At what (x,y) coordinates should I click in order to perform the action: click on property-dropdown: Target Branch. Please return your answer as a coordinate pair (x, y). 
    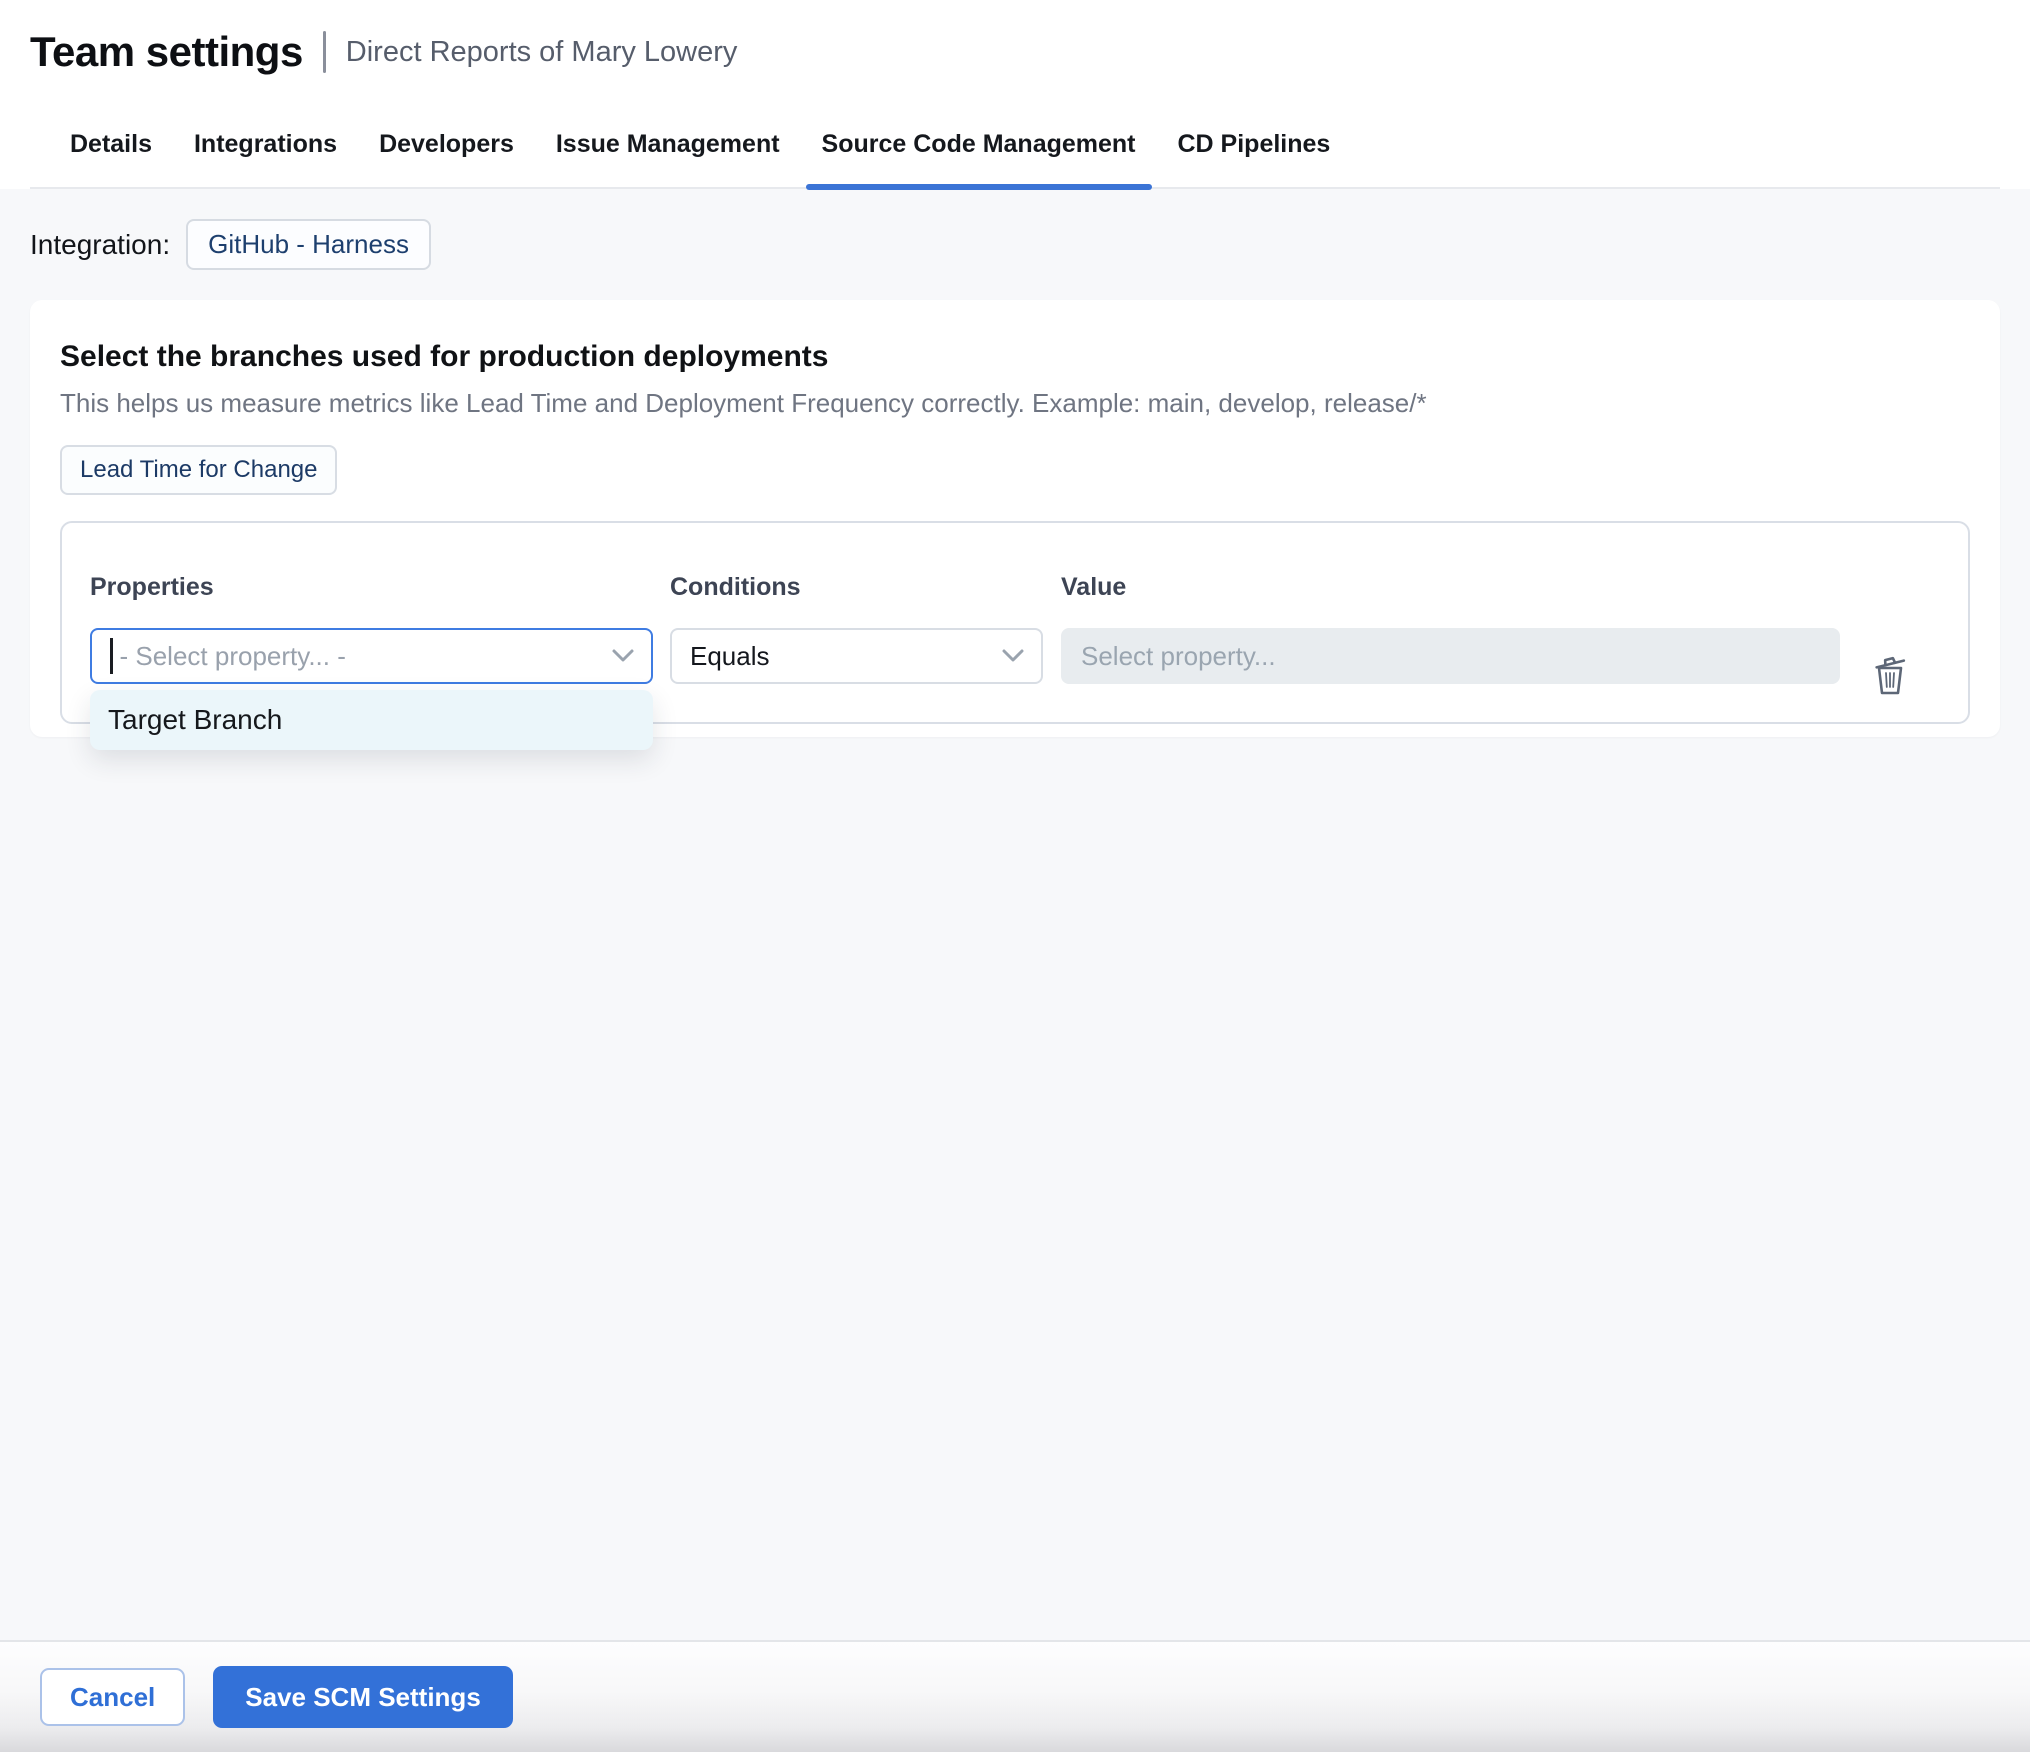
    Looking at the image, I should click on (371, 720).